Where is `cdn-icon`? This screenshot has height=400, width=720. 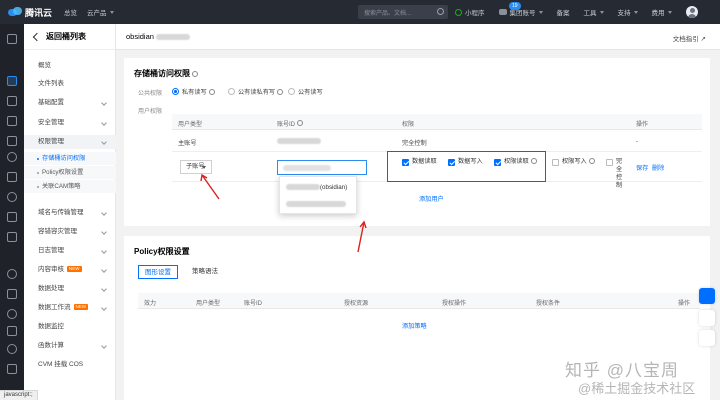 cdn-icon is located at coordinates (12, 177).